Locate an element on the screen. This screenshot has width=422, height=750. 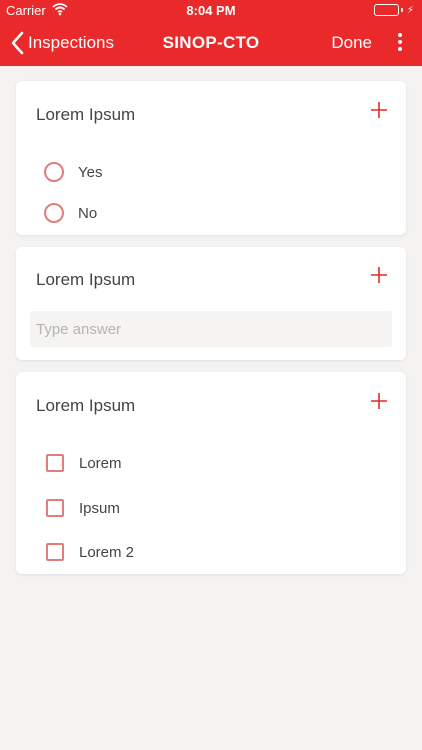
nav-bar: Inspections SINOP-CTO Done is located at coordinates (211, 44).